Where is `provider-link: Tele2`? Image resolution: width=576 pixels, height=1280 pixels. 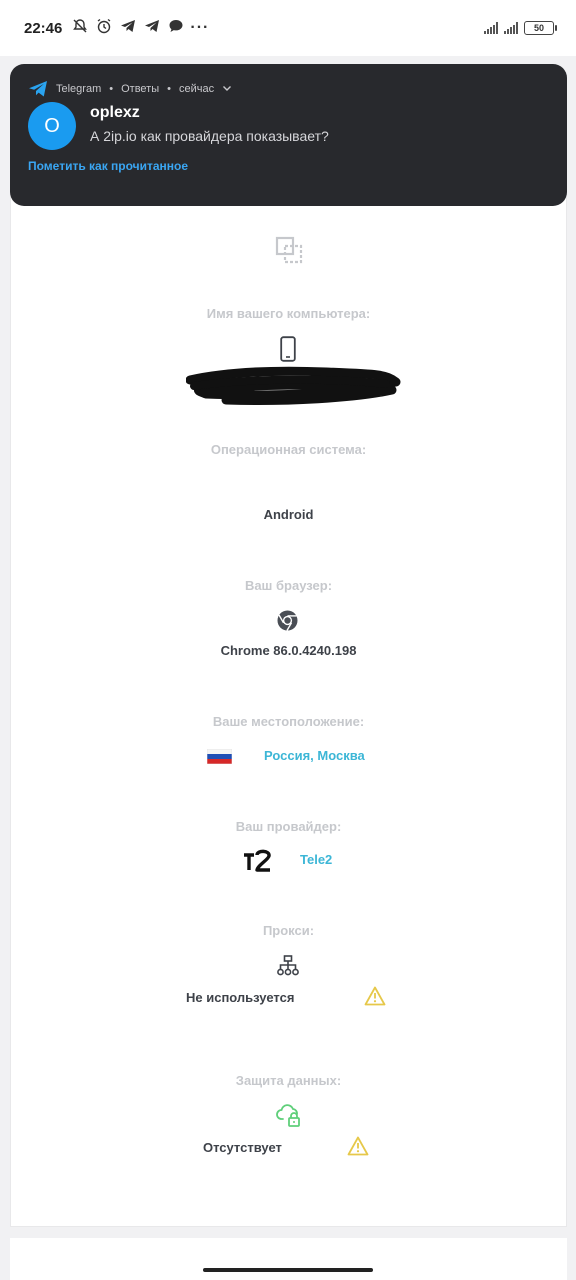 provider-link: Tele2 is located at coordinates (316, 859).